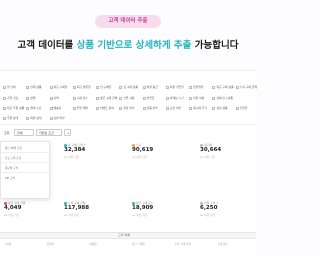 Image resolution: width=320 pixels, height=256 pixels. Describe the element at coordinates (196, 87) in the screenshot. I see `filter-chip: 생년월일` at that location.